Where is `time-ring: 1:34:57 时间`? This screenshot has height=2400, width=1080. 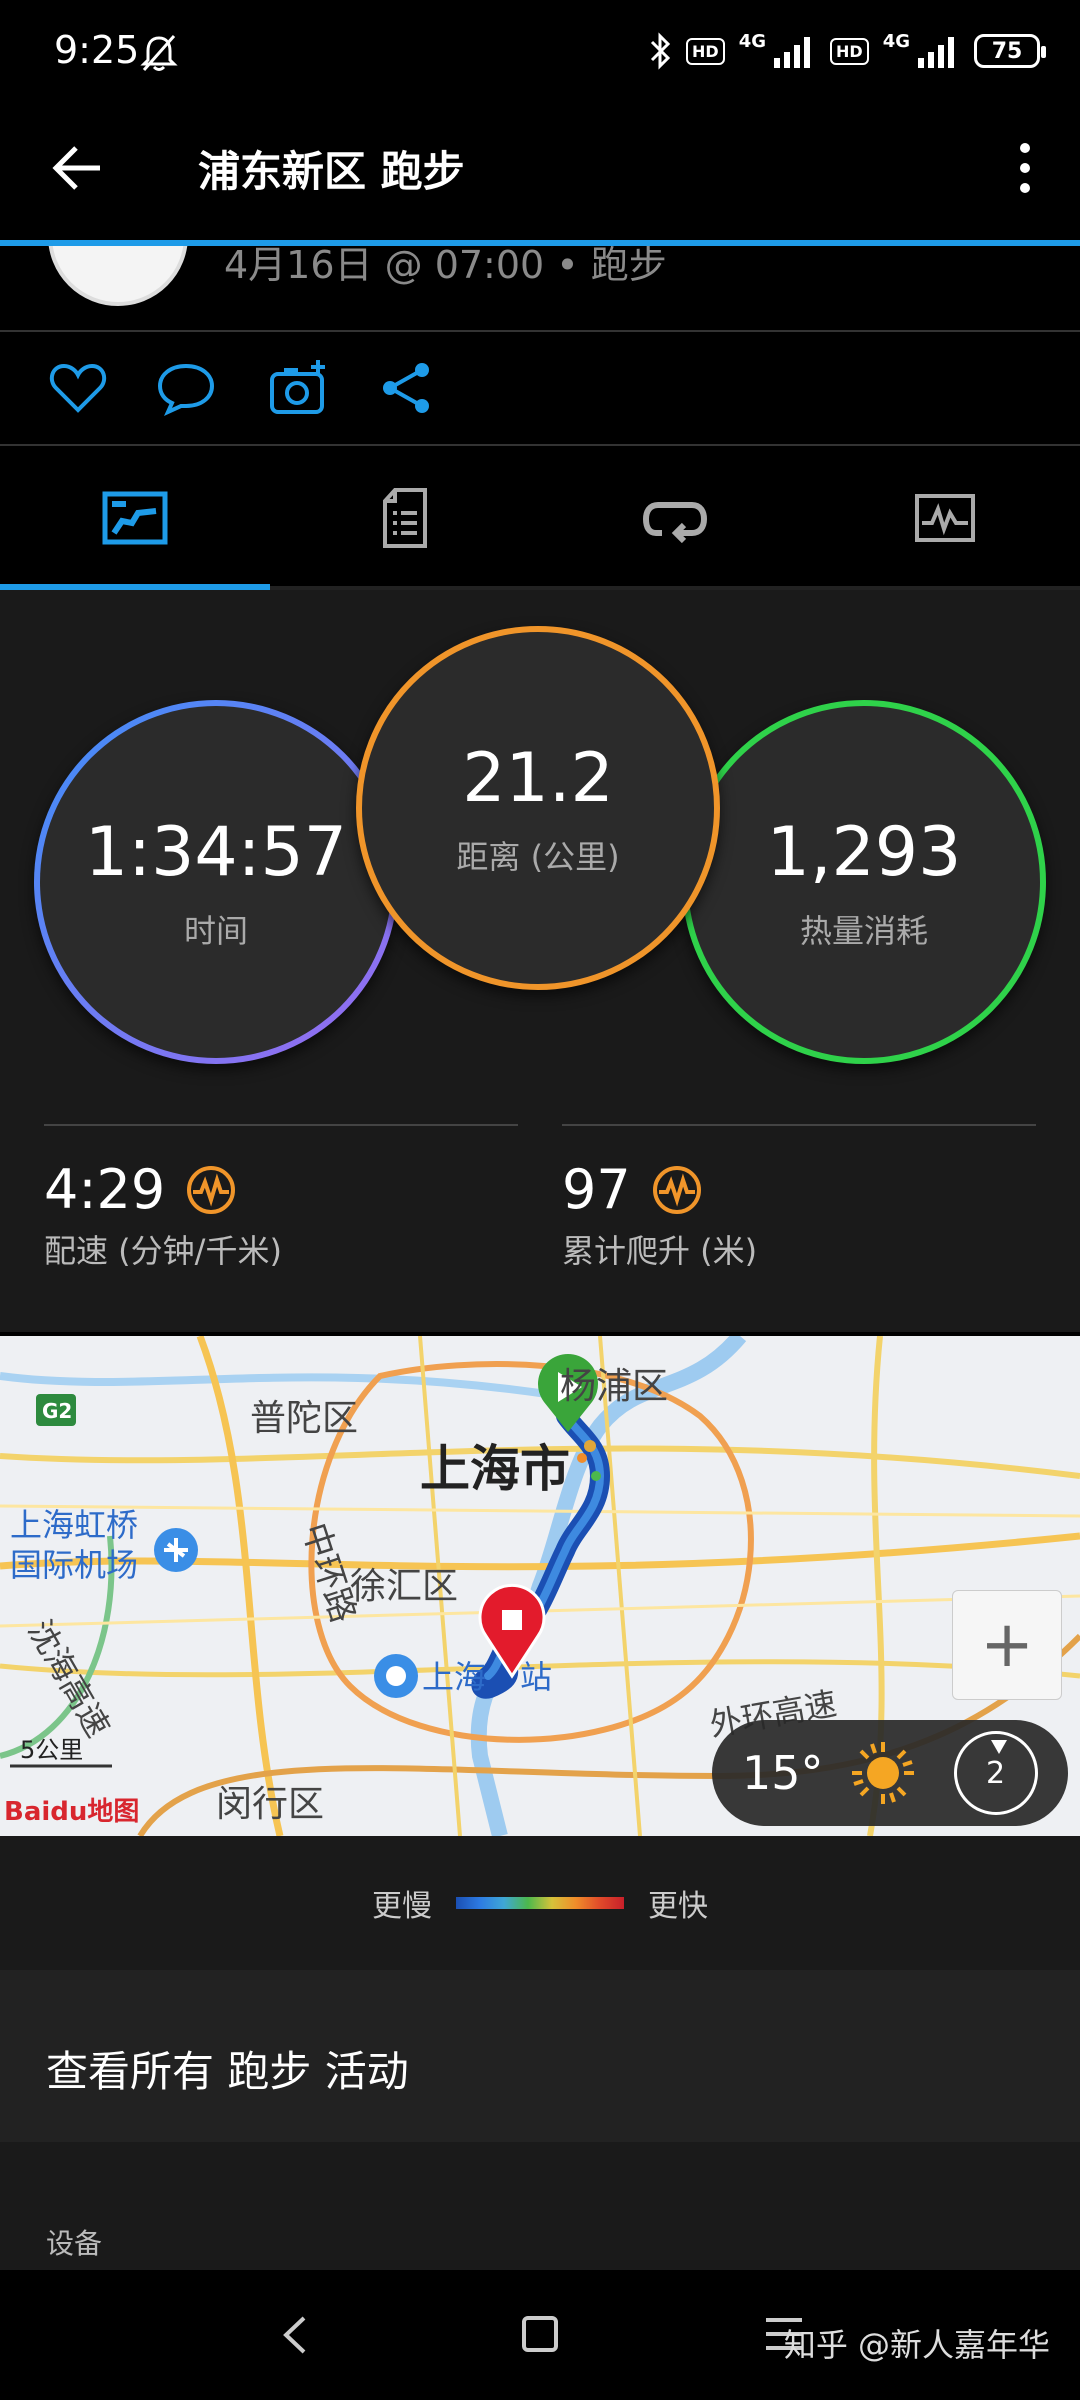
time-ring: 1:34:57 时间 is located at coordinates (216, 882).